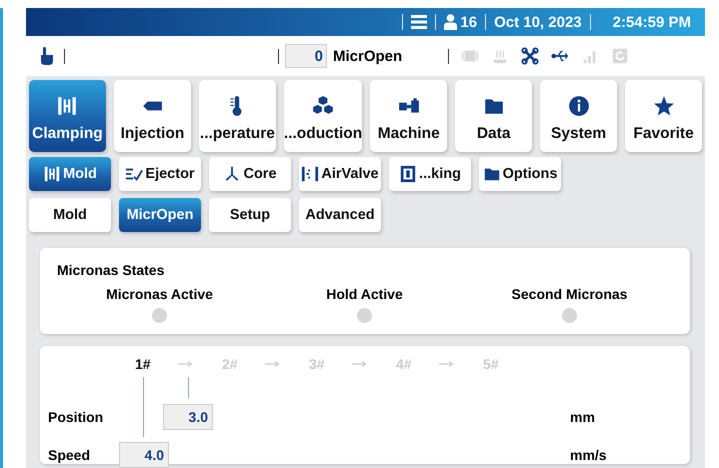 Image resolution: width=719 pixels, height=468 pixels. Describe the element at coordinates (570, 294) in the screenshot. I see `indicator-label: Second Micronas` at that location.